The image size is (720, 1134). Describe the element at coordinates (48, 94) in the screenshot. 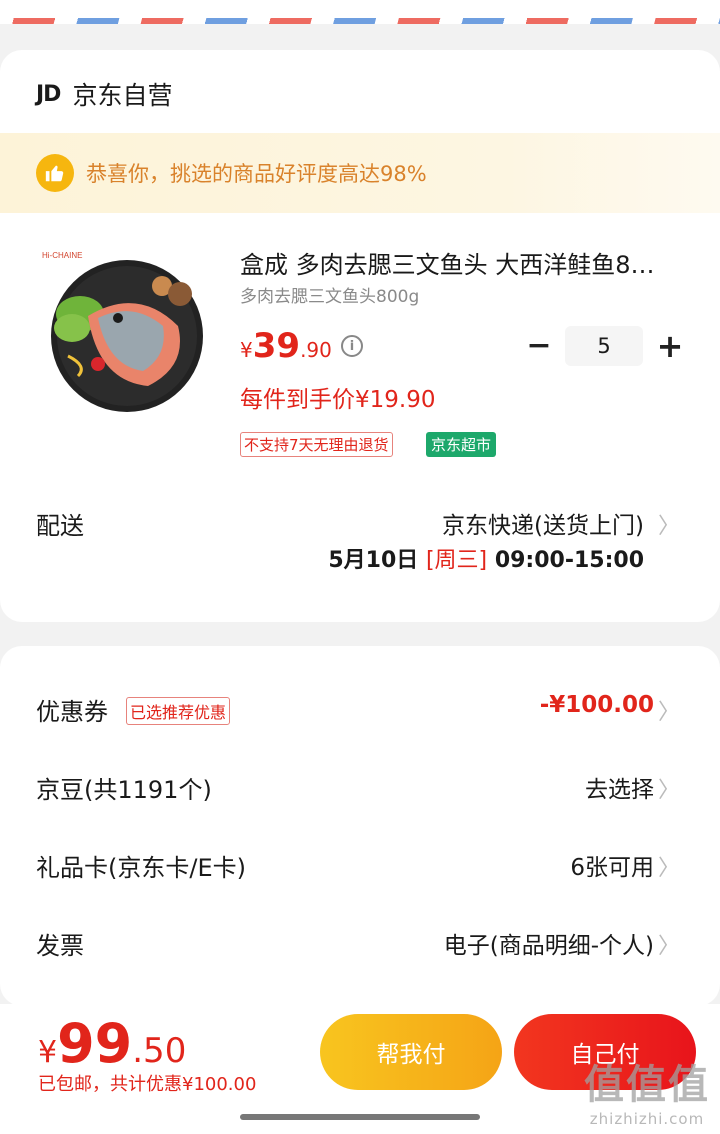

I see `jd-logo: JD` at that location.